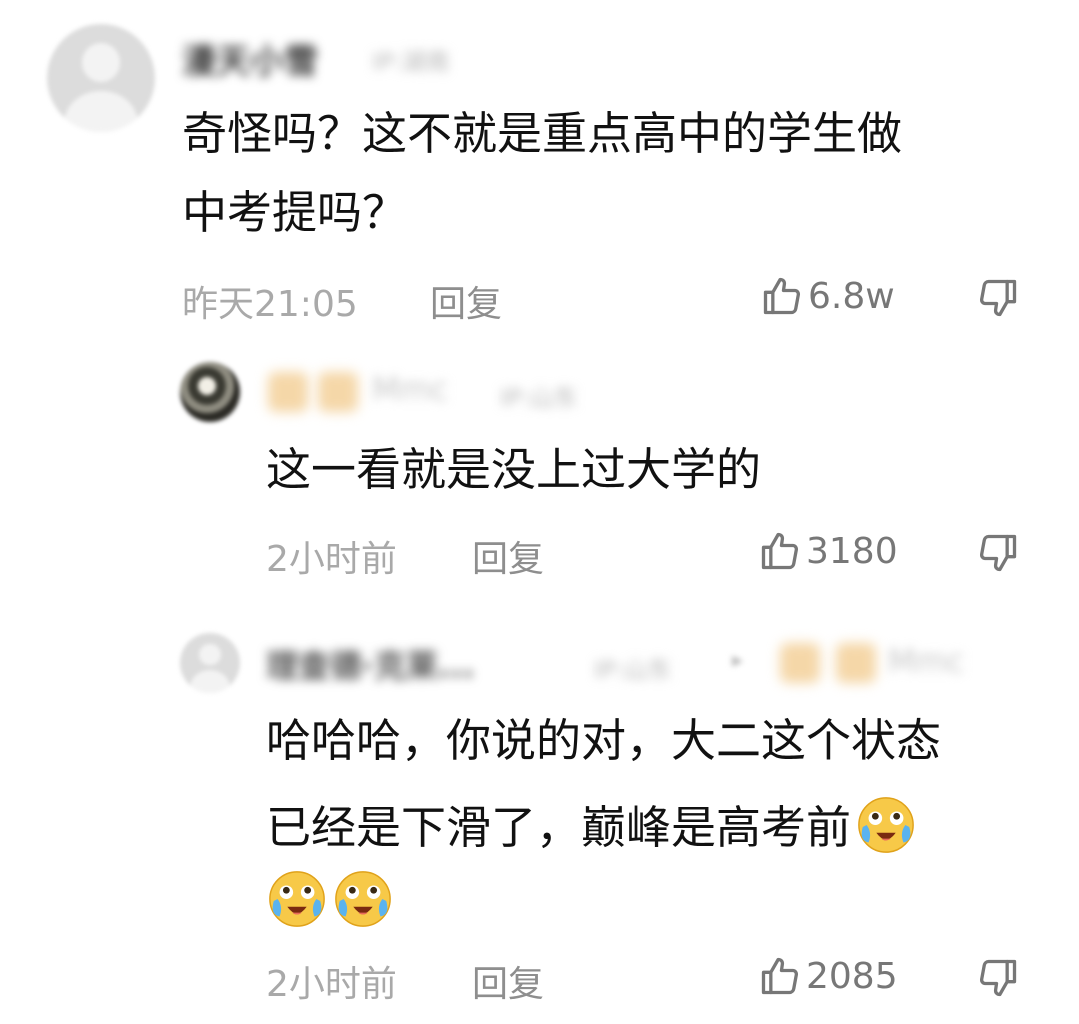 This screenshot has width=1079, height=1024. I want to click on like-button: 2085, so click(828, 976).